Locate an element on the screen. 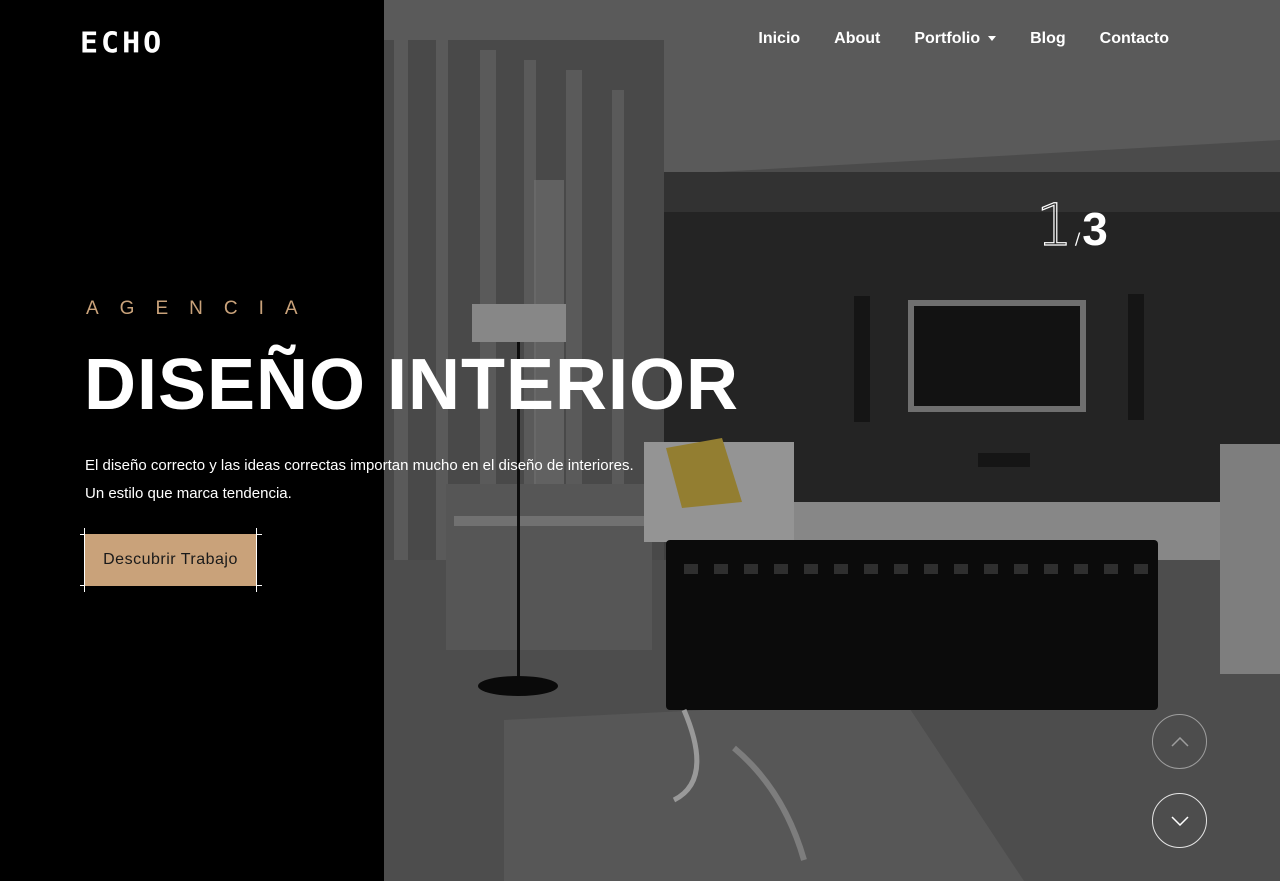  cta-frame: Descubrir Trabajo is located at coordinates (171, 560).